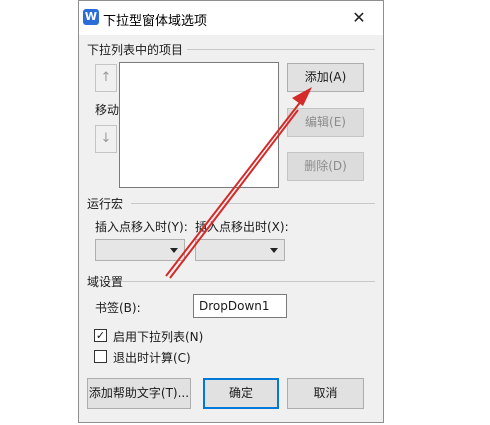 This screenshot has width=490, height=425. What do you see at coordinates (155, 21) in the screenshot?
I see `dialog-title: 下拉型窗体域选项` at bounding box center [155, 21].